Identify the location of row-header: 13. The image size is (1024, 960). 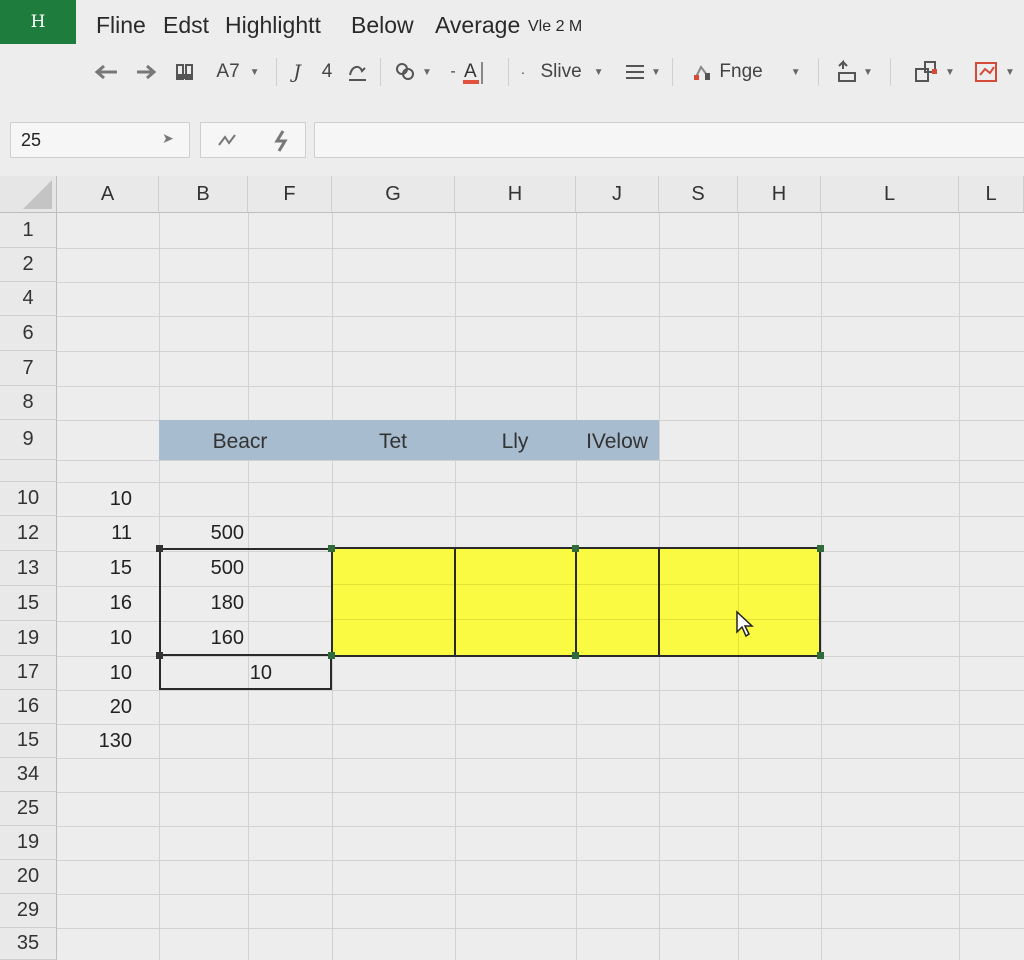
(28, 568).